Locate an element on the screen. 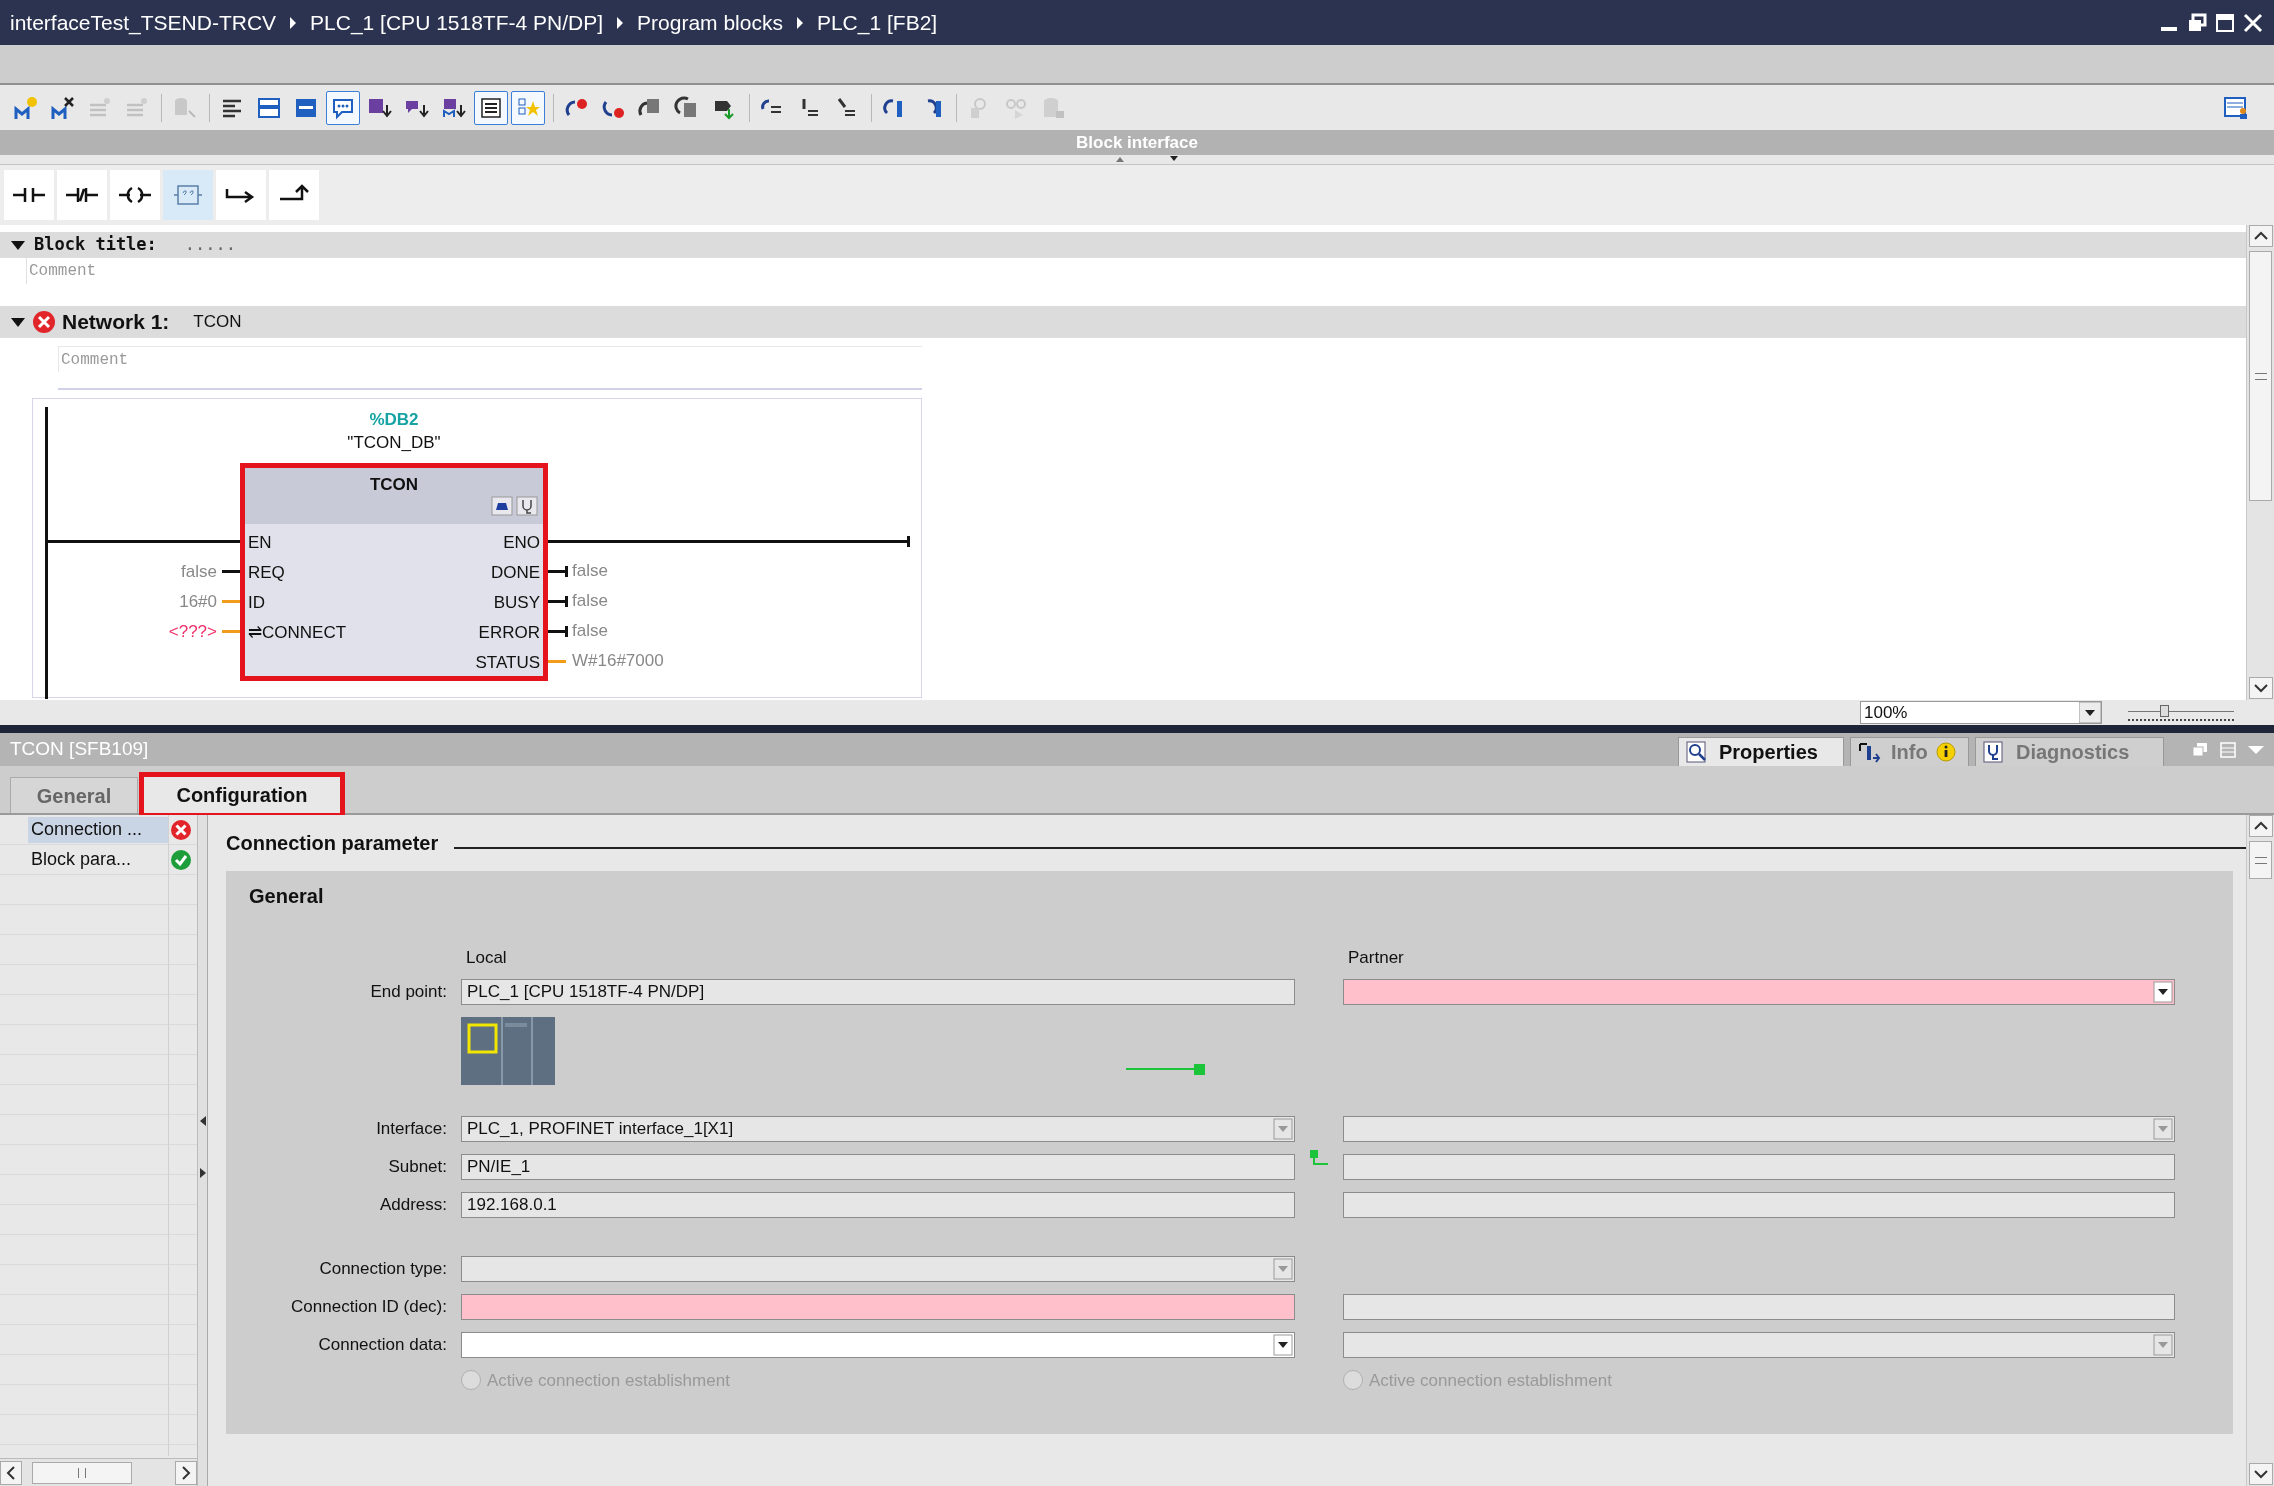 The width and height of the screenshot is (2274, 1486). pin-label: ERROR is located at coordinates (508, 633).